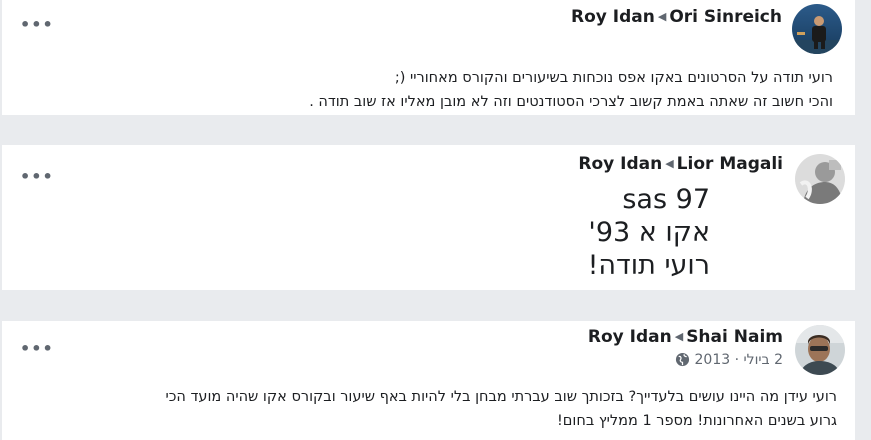 The image size is (871, 440). I want to click on recipient-name: Lior Magali, so click(730, 164).